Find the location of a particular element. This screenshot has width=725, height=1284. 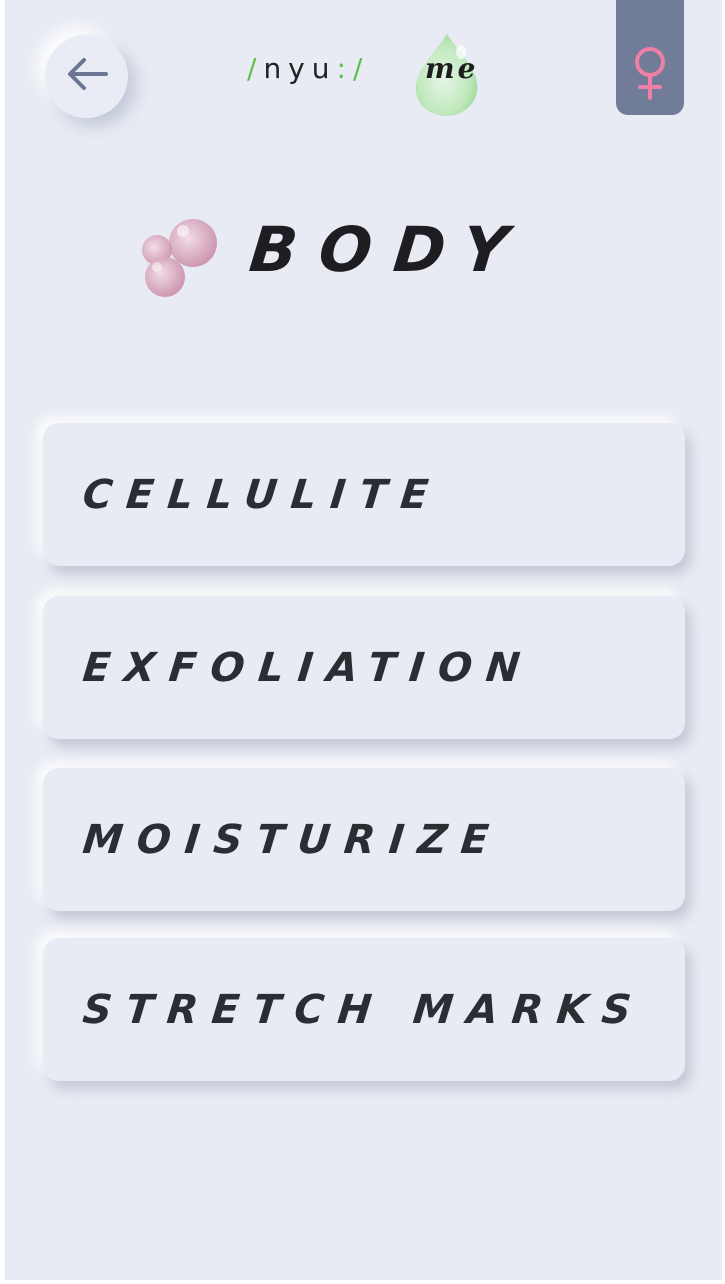

category-label: MOISTURIZE is located at coordinates (292, 839).